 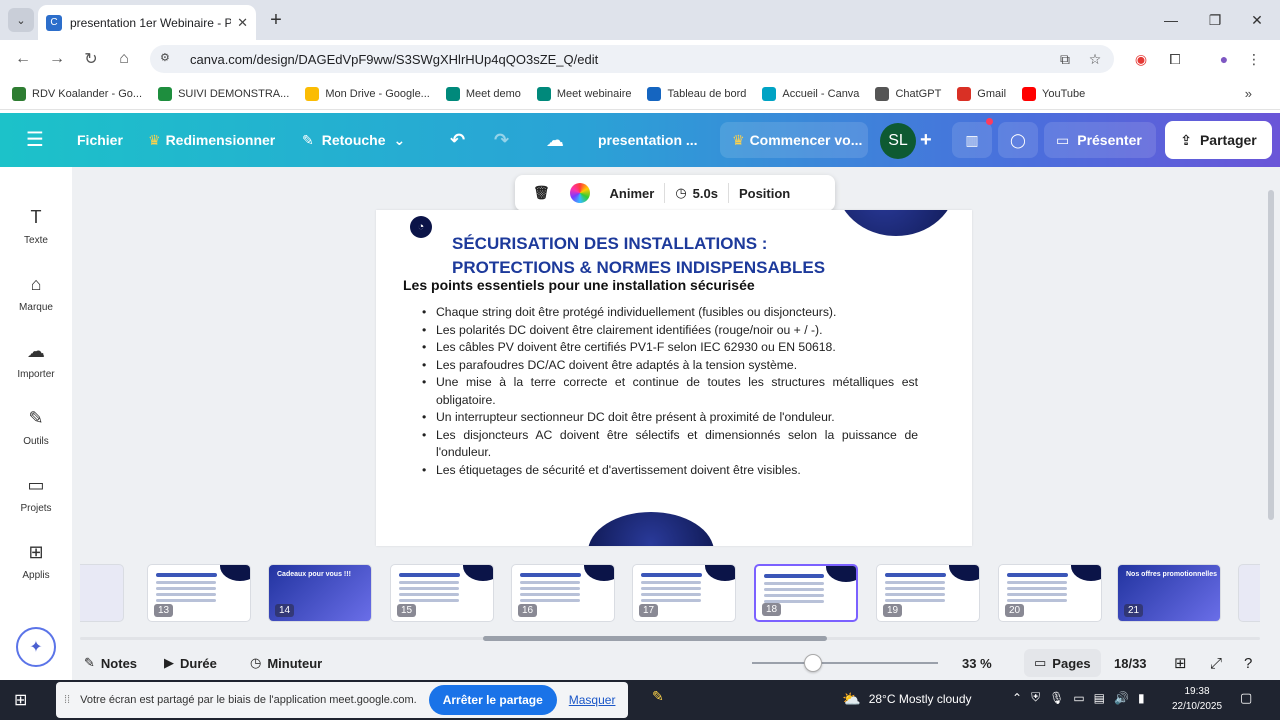 What do you see at coordinates (91, 59) in the screenshot?
I see `reload-icon: ↻` at bounding box center [91, 59].